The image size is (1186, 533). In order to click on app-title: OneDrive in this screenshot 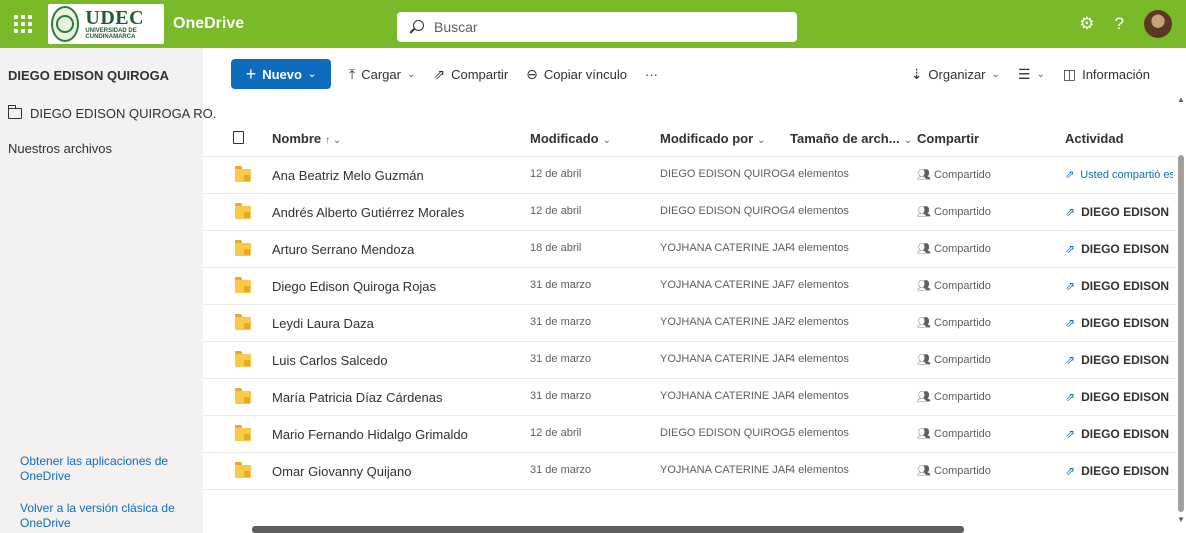, I will do `click(208, 24)`.